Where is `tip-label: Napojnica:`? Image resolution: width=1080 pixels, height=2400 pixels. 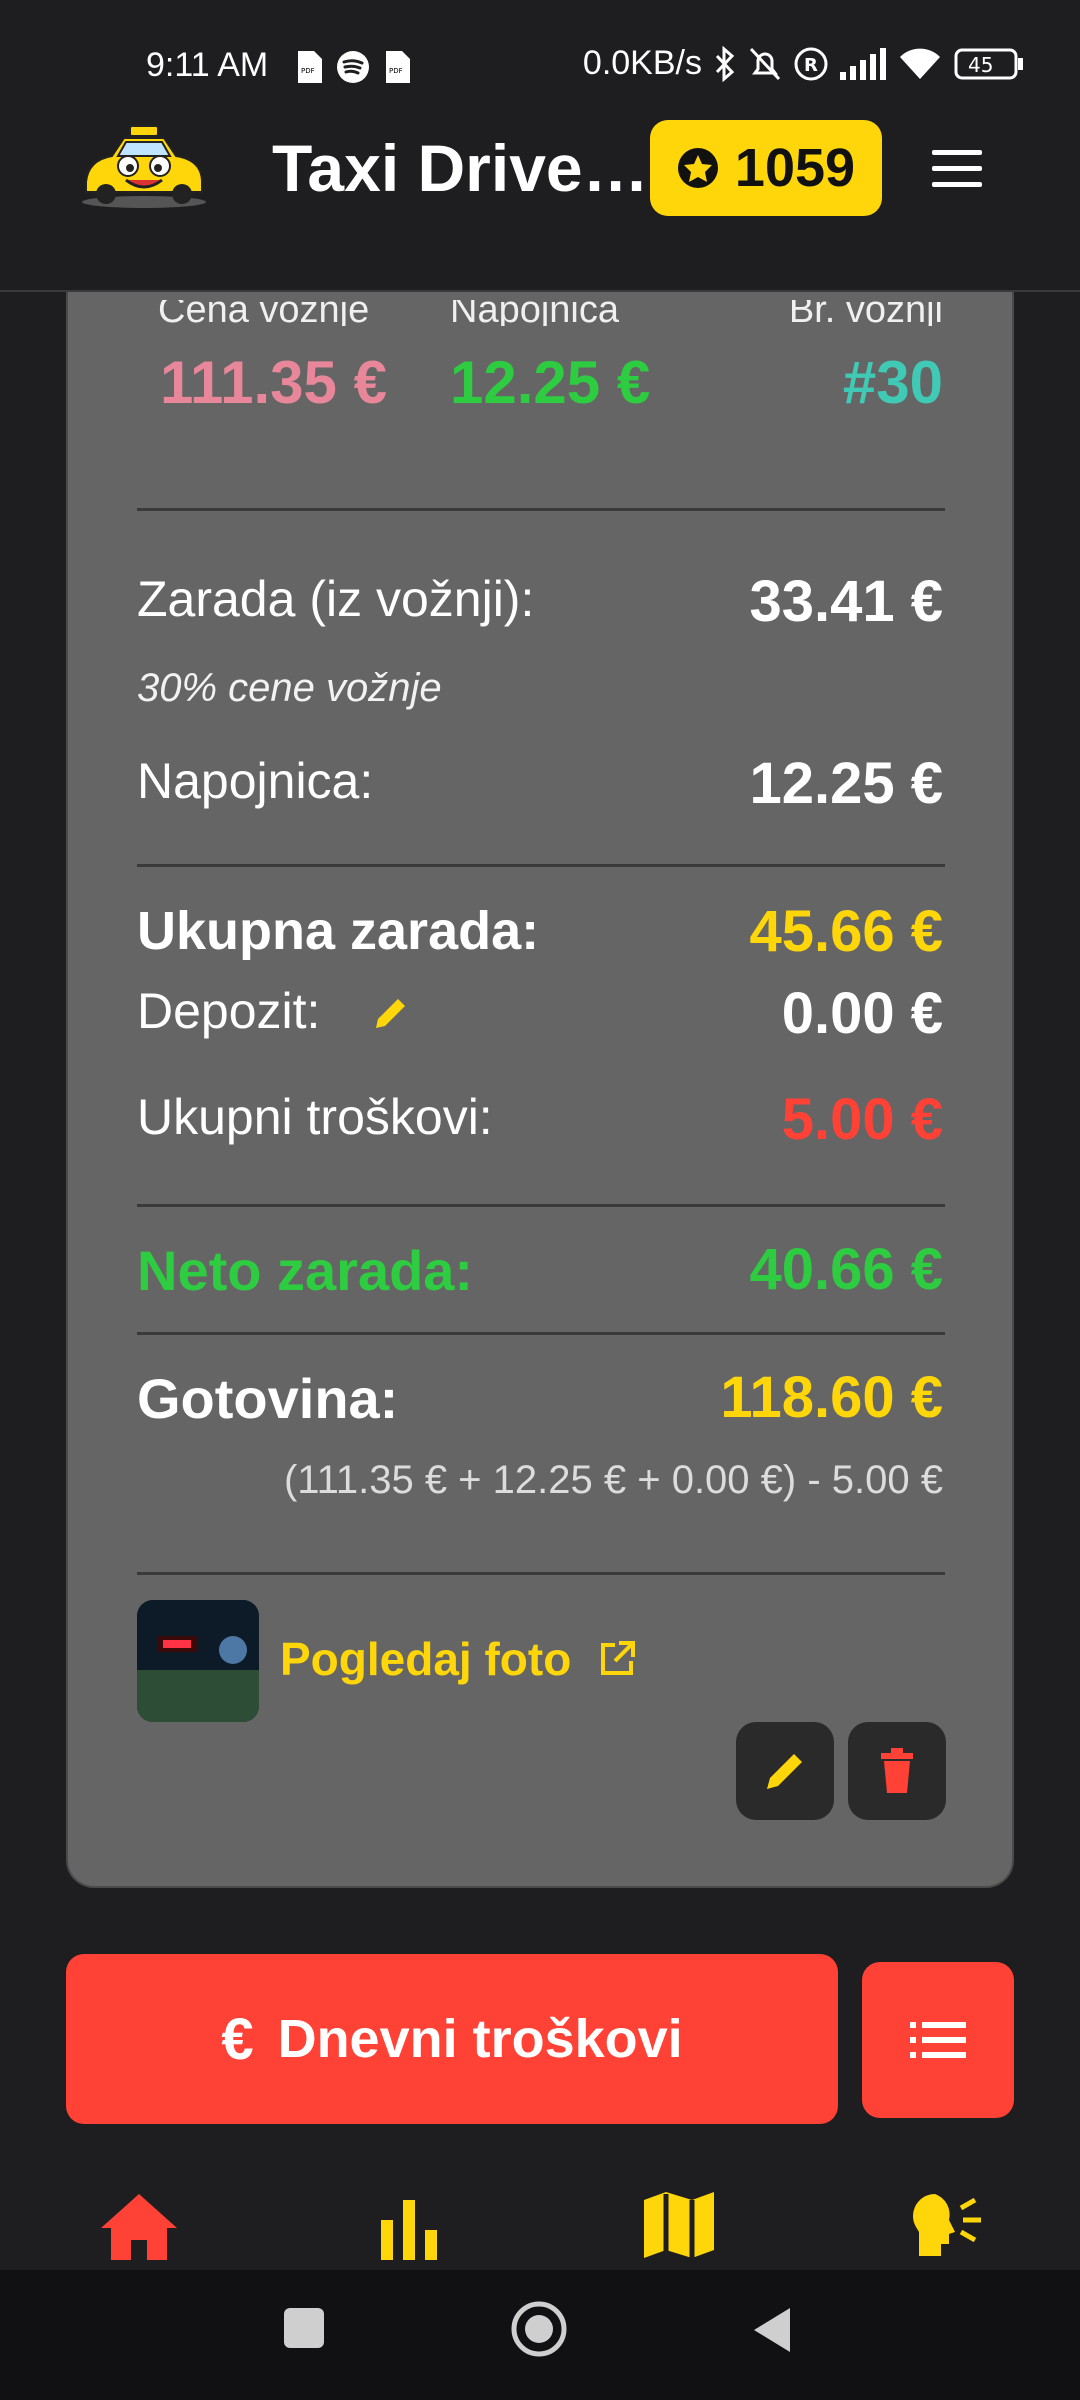 tip-label: Napojnica: is located at coordinates (255, 781).